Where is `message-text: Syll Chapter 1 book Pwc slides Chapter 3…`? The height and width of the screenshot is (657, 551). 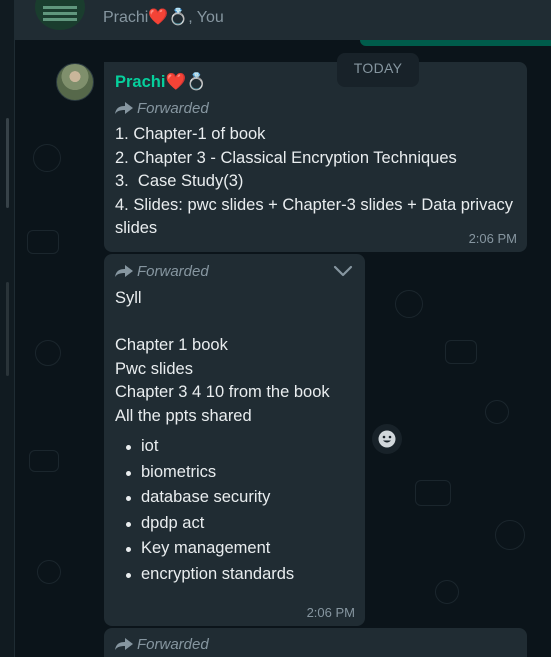 message-text: Syll Chapter 1 book Pwc slides Chapter 3… is located at coordinates (235, 358).